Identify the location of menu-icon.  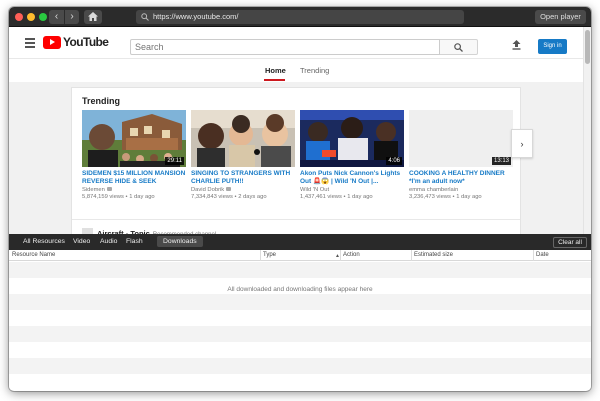
(30, 44).